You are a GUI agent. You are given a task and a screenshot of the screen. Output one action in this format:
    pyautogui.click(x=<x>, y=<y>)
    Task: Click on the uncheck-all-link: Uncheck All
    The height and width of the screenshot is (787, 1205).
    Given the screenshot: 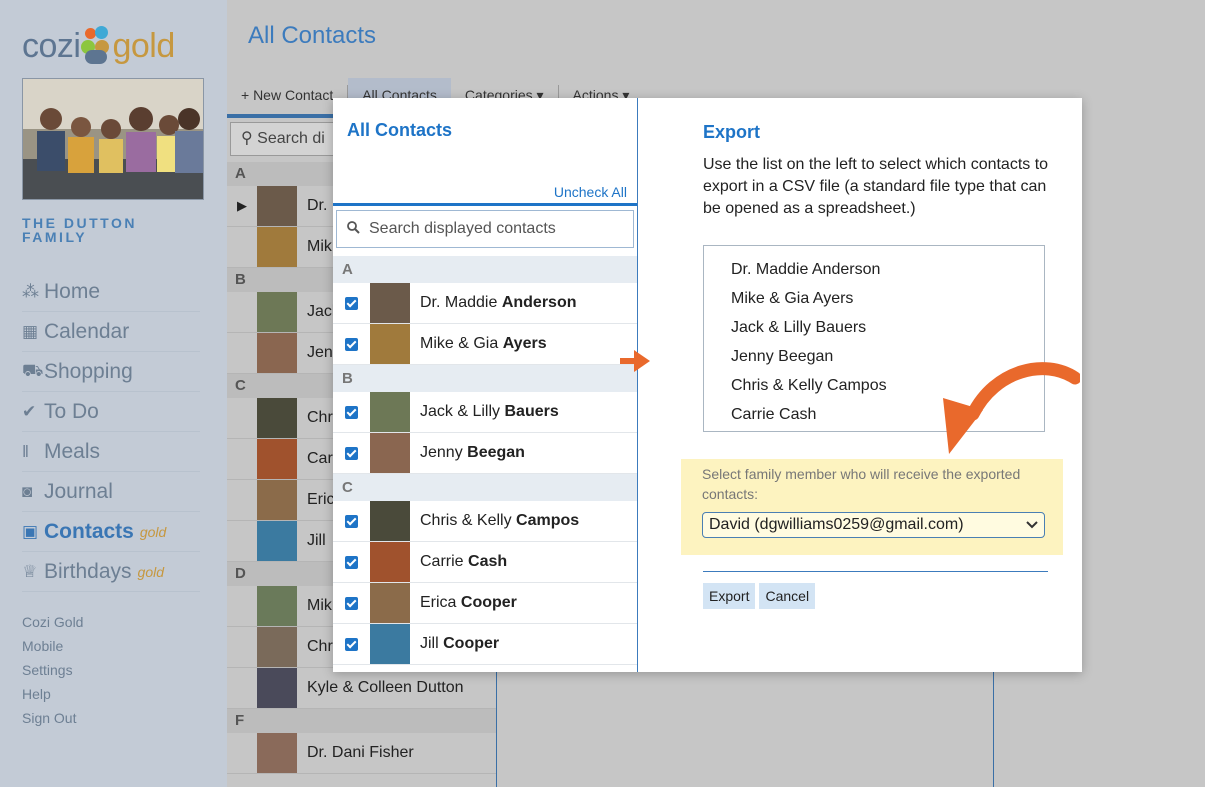 What is the action you would take?
    pyautogui.click(x=590, y=192)
    